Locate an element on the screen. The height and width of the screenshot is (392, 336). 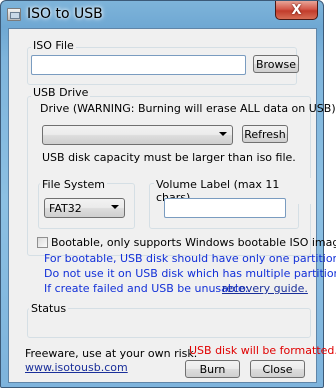
file-system-value: FAT32 is located at coordinates (65, 208).